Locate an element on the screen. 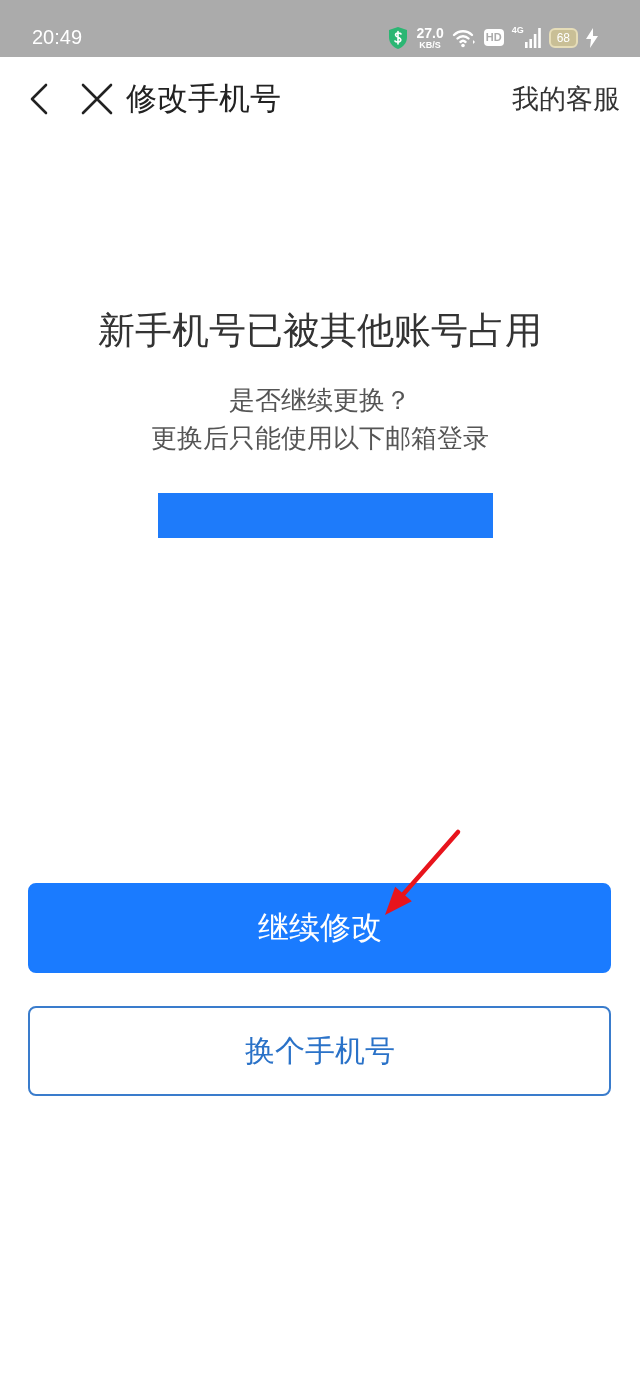 The image size is (640, 1387). network-speed-unit: KB/S is located at coordinates (430, 45).